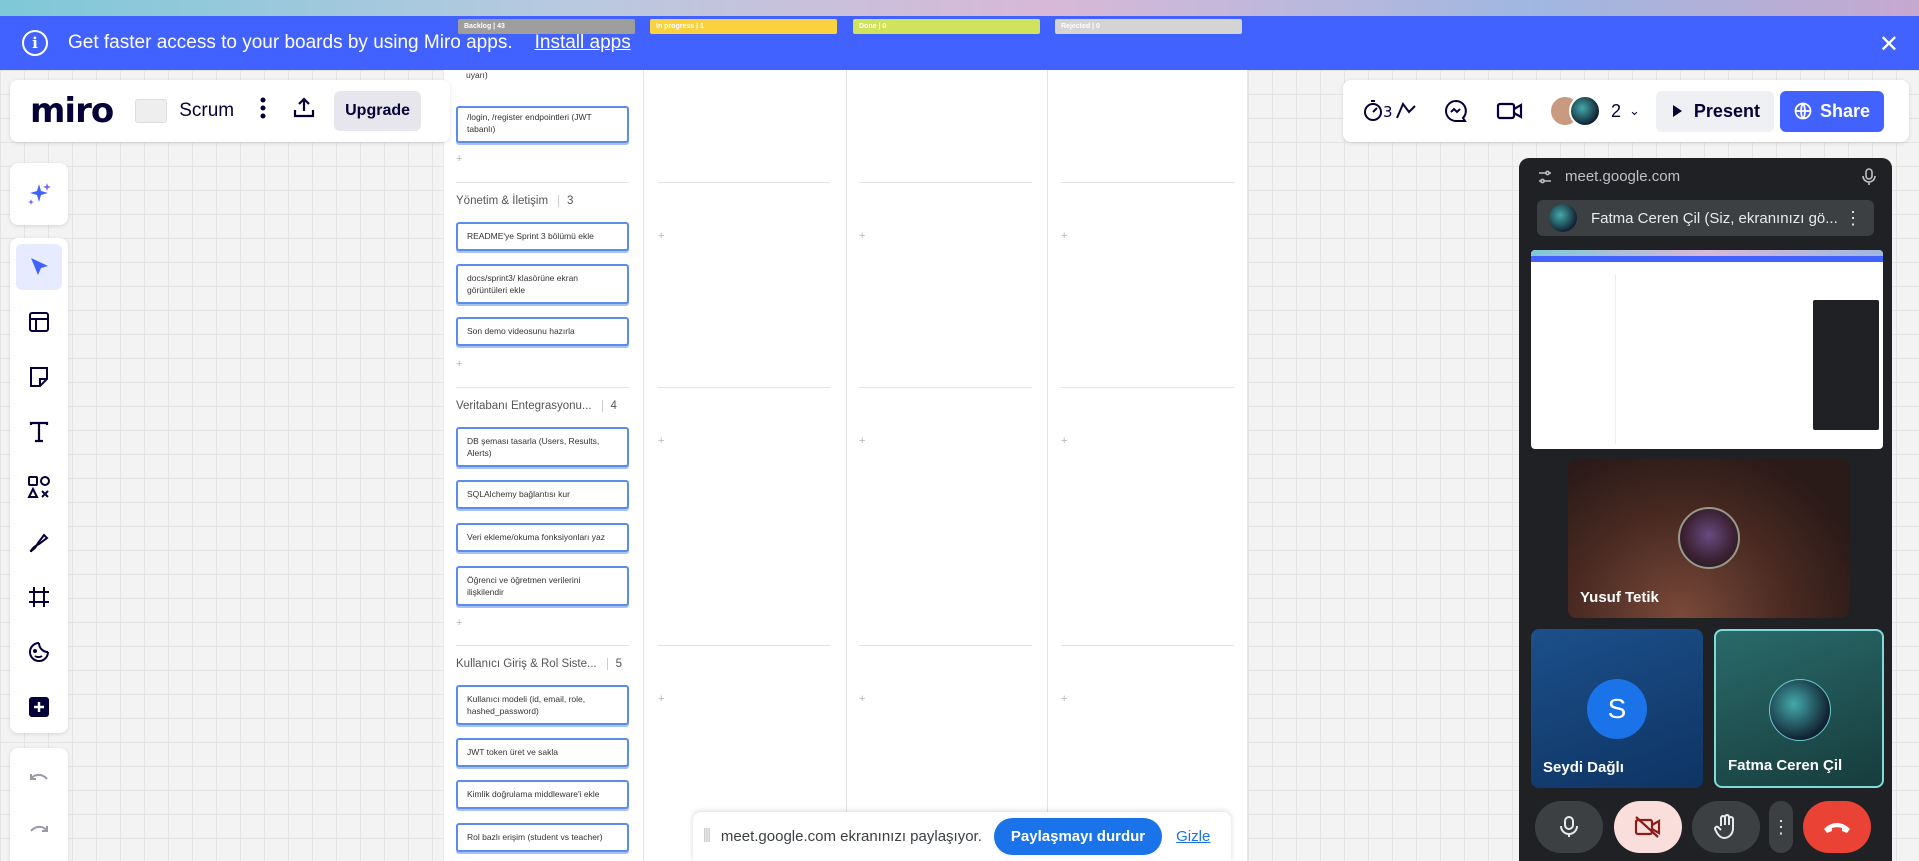  I want to click on group-title: Veritabanı Entegrasyonu... 4, so click(536, 406).